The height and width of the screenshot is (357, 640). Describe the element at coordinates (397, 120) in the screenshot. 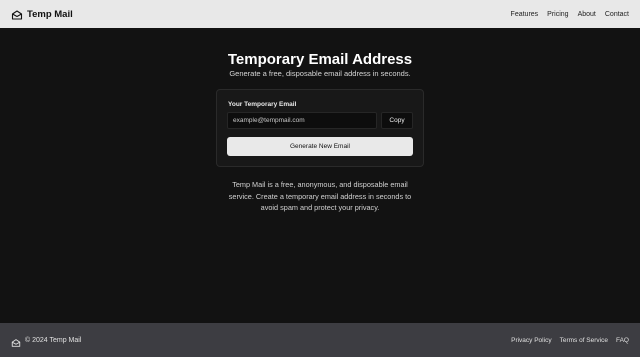

I see `copy-button: Copy` at that location.